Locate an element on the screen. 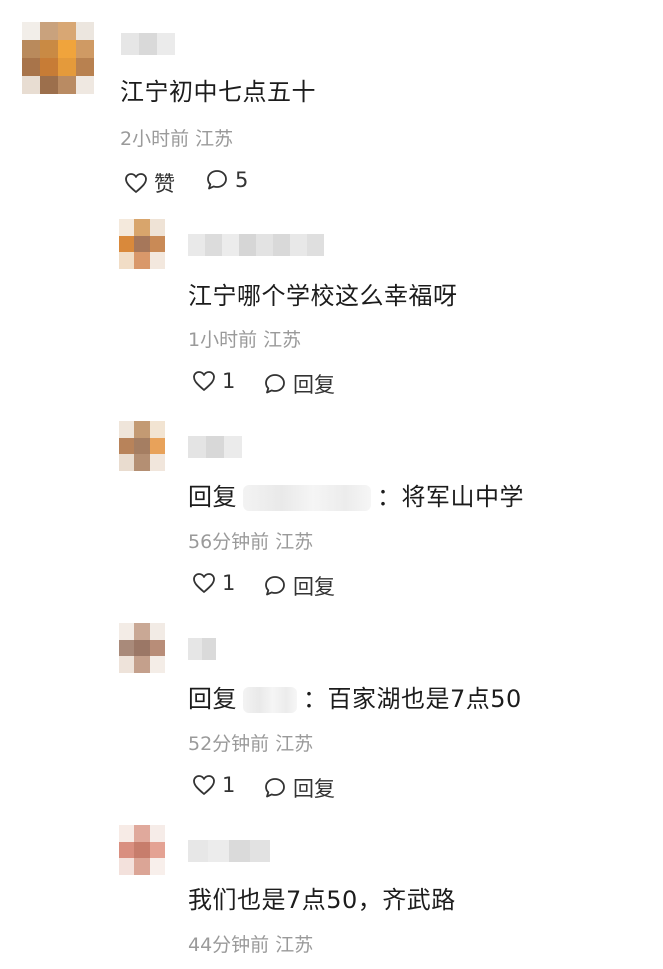 The width and height of the screenshot is (663, 969). reply-count: 5 is located at coordinates (242, 180).